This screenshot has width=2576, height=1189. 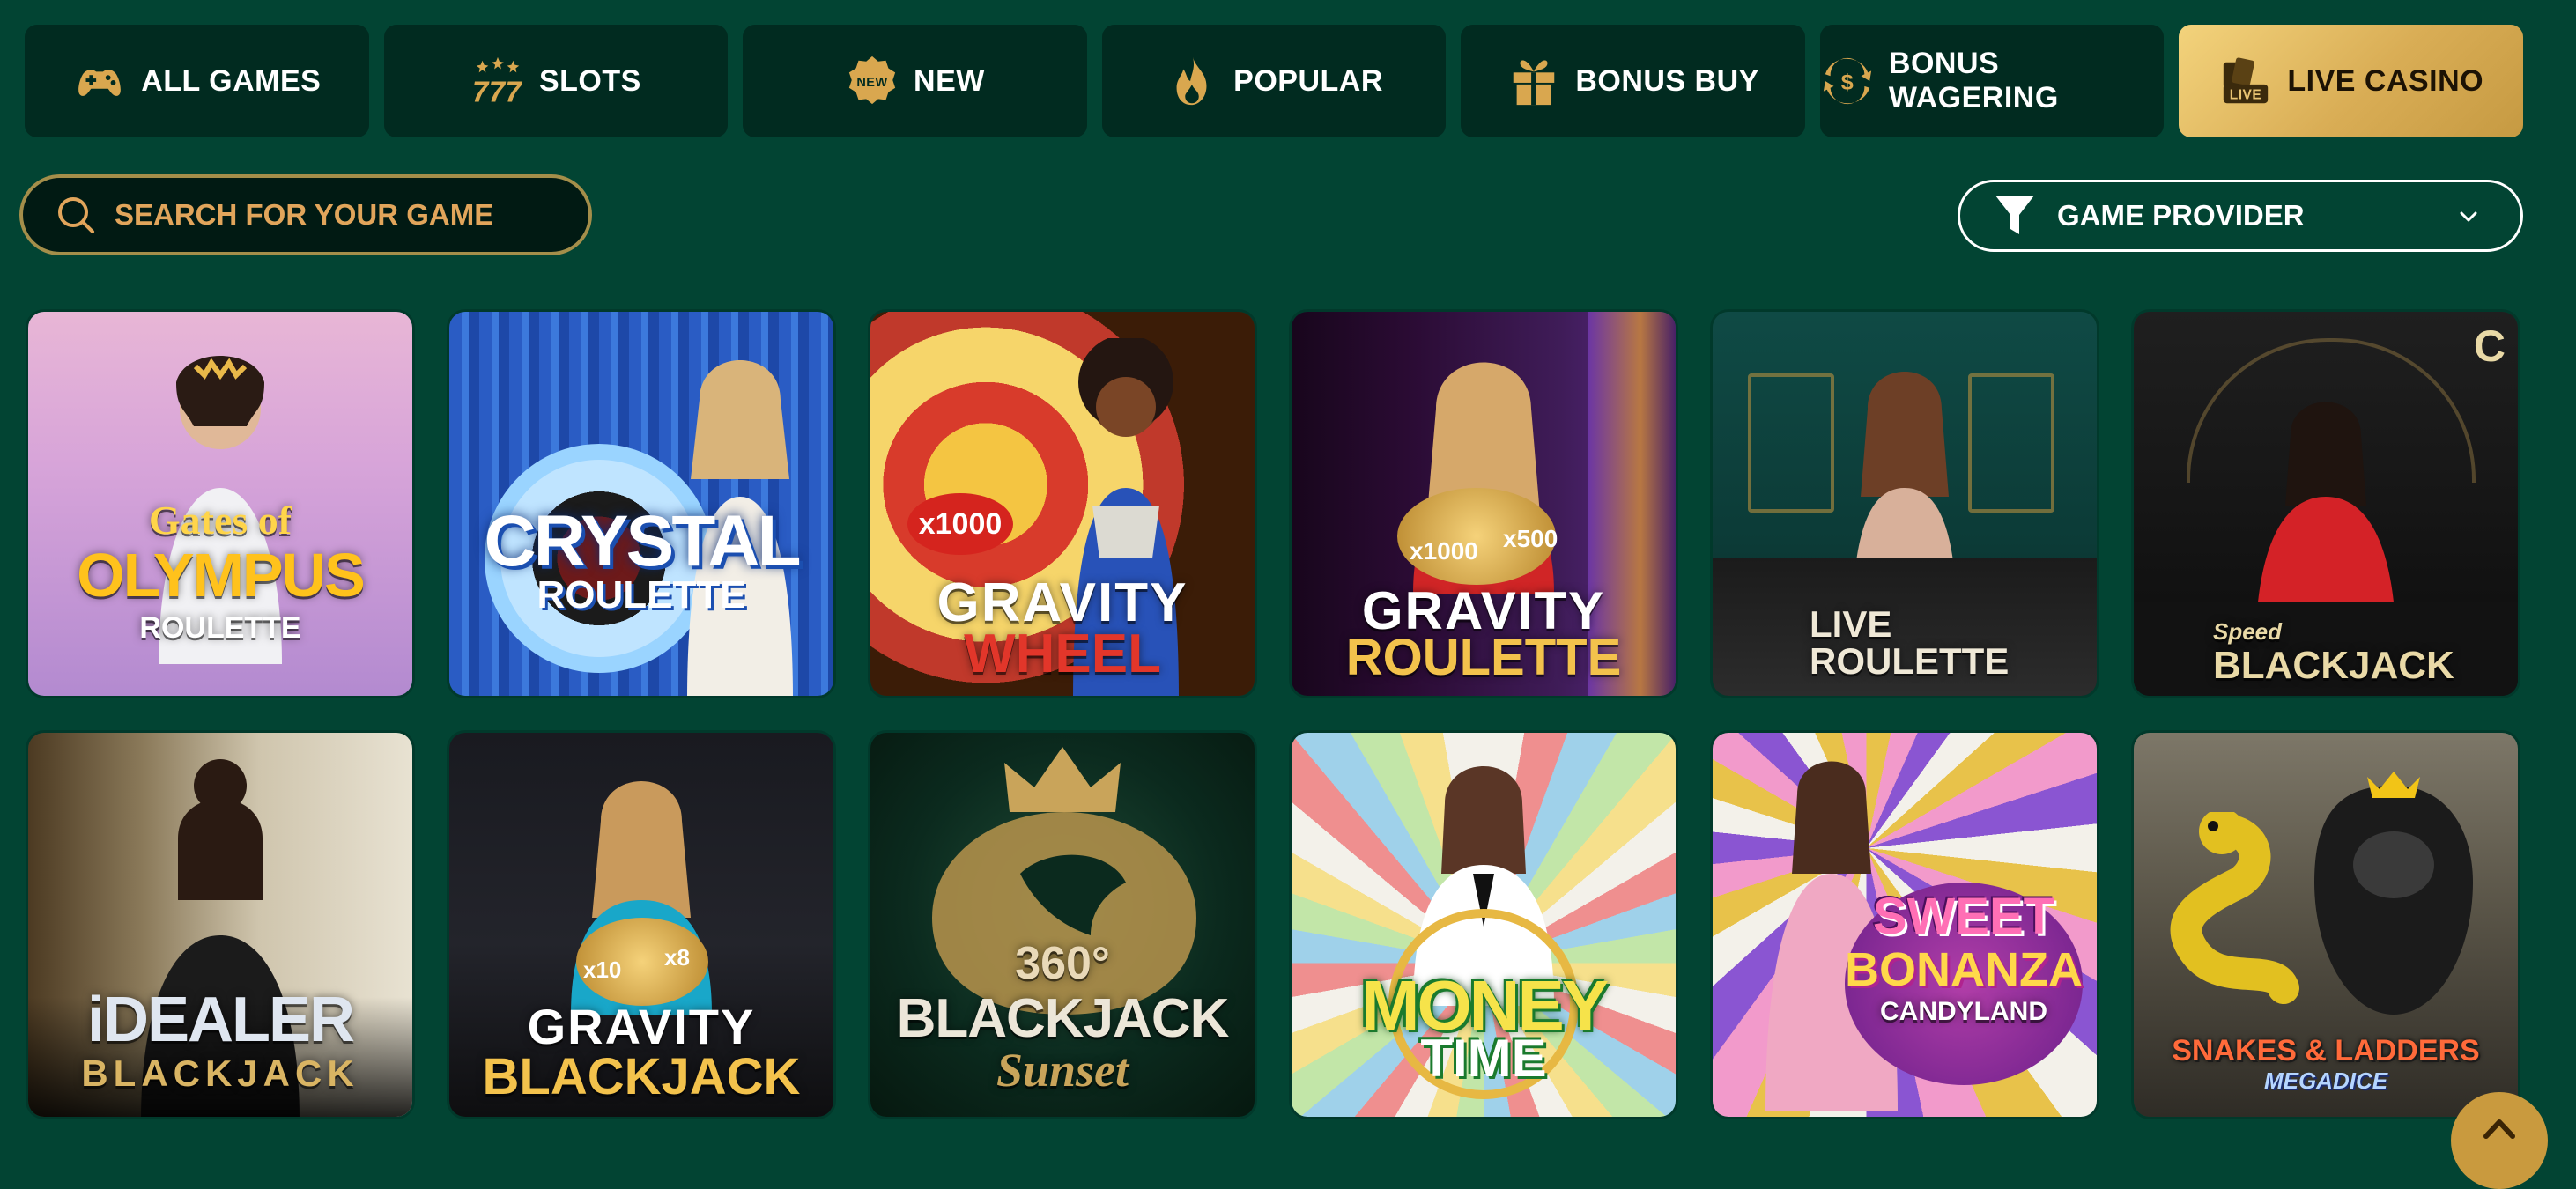 I want to click on game-provider-dropdown: GAME PROVIDER, so click(x=2240, y=216).